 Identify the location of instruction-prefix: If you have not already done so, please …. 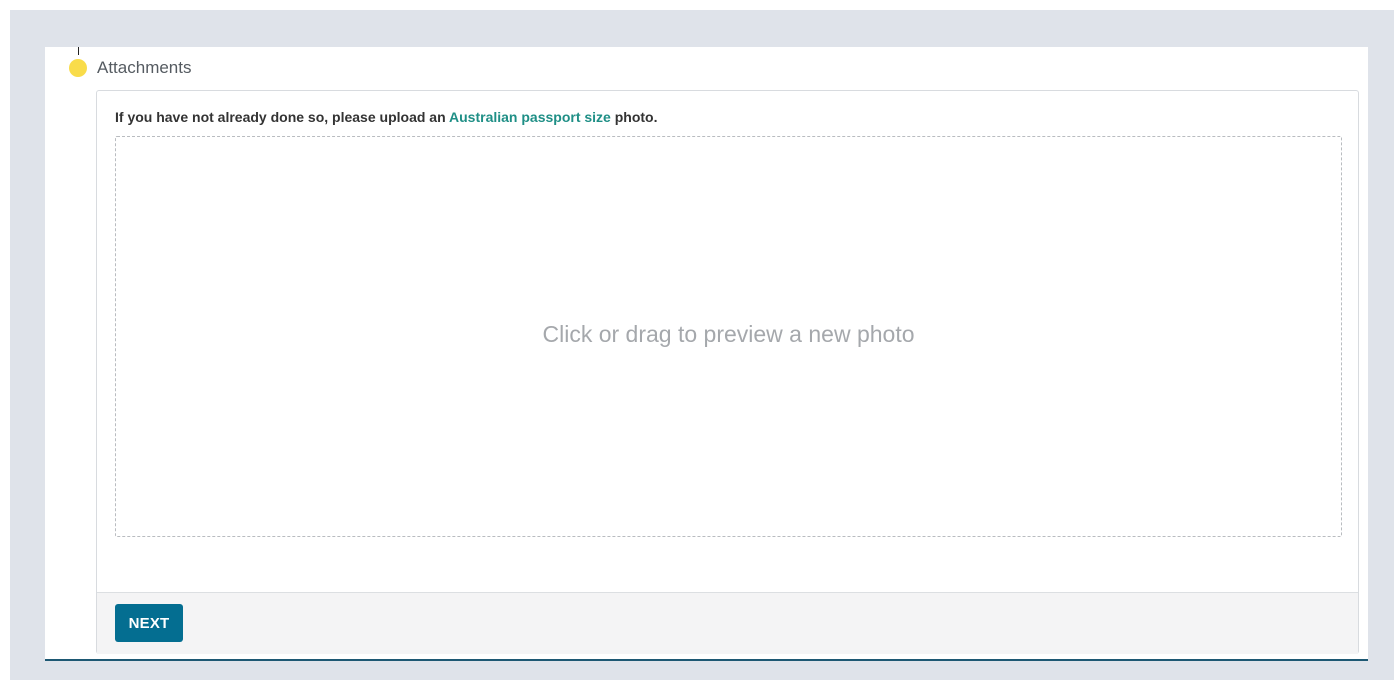
(280, 117).